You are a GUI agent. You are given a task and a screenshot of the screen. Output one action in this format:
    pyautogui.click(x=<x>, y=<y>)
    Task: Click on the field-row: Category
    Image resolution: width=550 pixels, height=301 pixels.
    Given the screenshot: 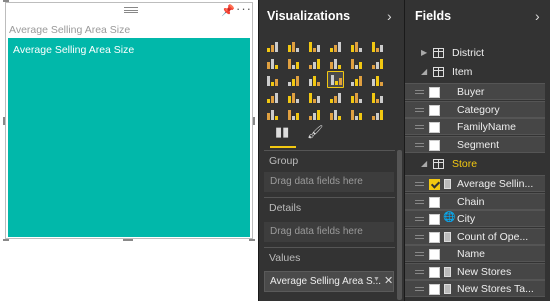 What is the action you would take?
    pyautogui.click(x=475, y=109)
    